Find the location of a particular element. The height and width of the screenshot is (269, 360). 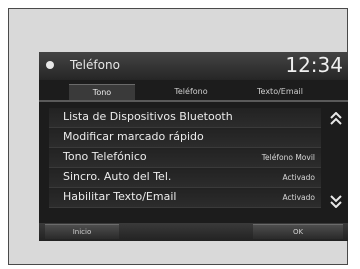

home-button: Inicio is located at coordinates (82, 231).